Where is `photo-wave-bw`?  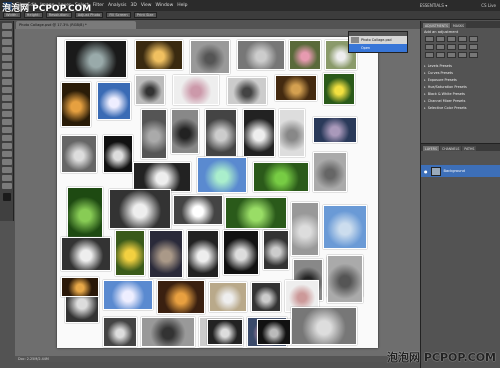
photo-wave-bw is located at coordinates (225, 332).